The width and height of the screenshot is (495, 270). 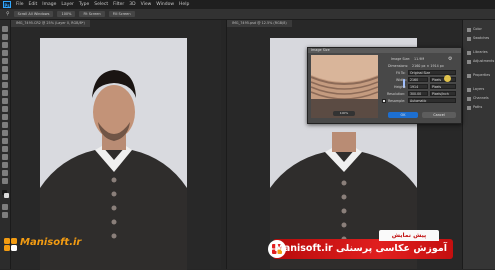 What do you see at coordinates (184, 4) in the screenshot?
I see `menu-help: Help` at bounding box center [184, 4].